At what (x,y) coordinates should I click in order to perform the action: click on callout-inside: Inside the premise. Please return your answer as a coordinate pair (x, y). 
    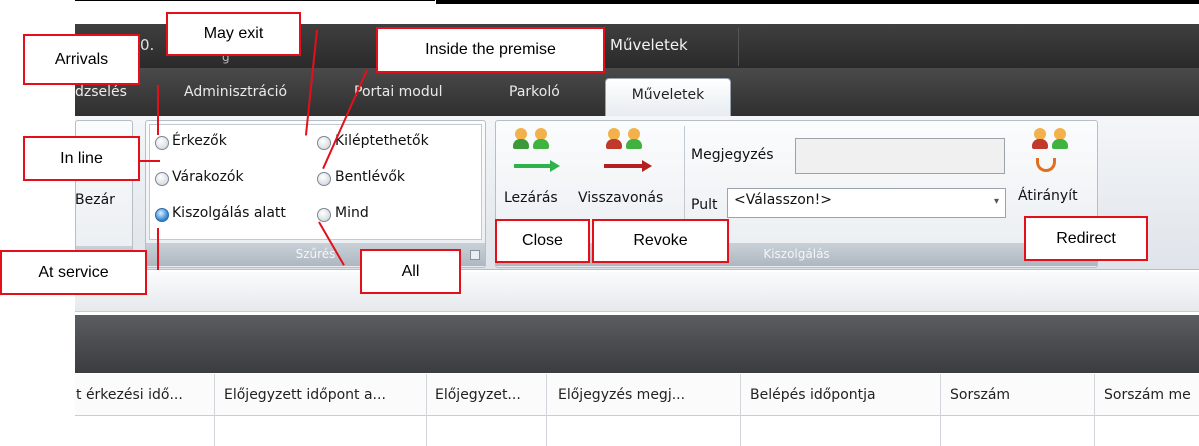
    Looking at the image, I should click on (490, 50).